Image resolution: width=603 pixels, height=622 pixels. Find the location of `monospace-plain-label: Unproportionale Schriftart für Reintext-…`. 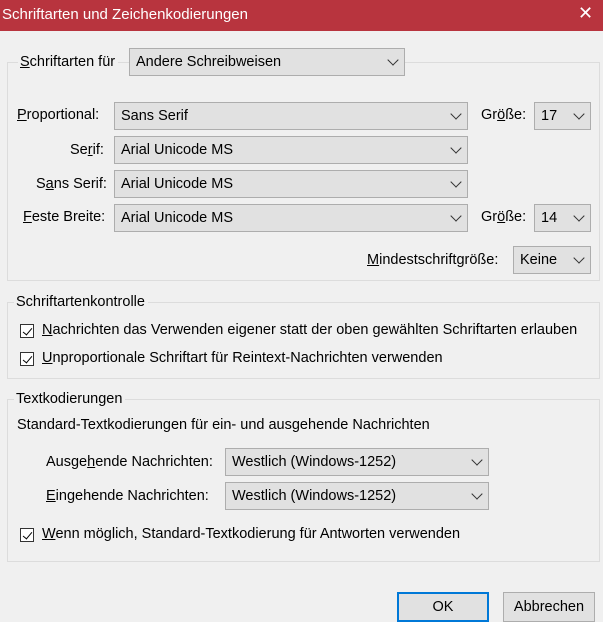

monospace-plain-label: Unproportionale Schriftart für Reintext-… is located at coordinates (242, 358).